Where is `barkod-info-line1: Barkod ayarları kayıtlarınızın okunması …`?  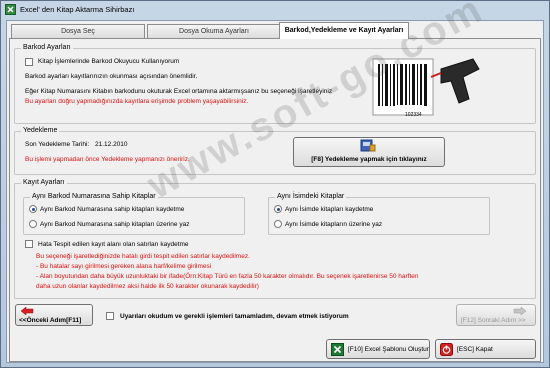
barkod-info-line1: Barkod ayarları kayıtlarınızın okunması … is located at coordinates (111, 76).